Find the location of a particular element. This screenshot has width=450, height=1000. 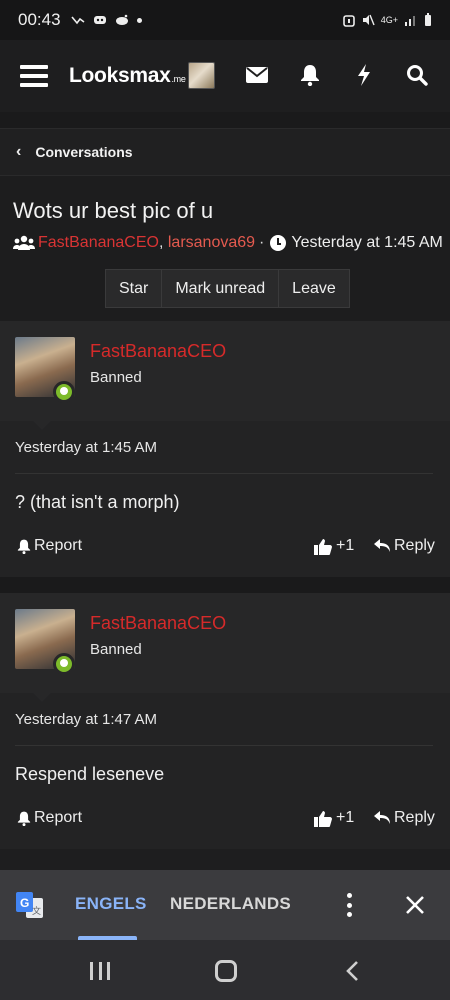

breadcrumb: ‹ Conversations is located at coordinates (225, 152).